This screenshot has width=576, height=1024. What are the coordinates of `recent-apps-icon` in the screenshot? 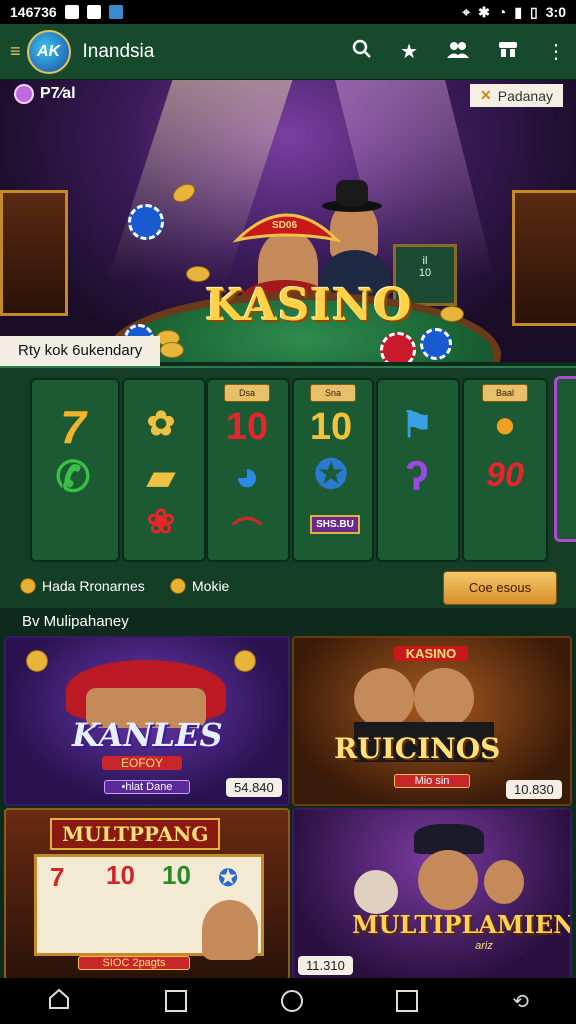 It's located at (175, 1001).